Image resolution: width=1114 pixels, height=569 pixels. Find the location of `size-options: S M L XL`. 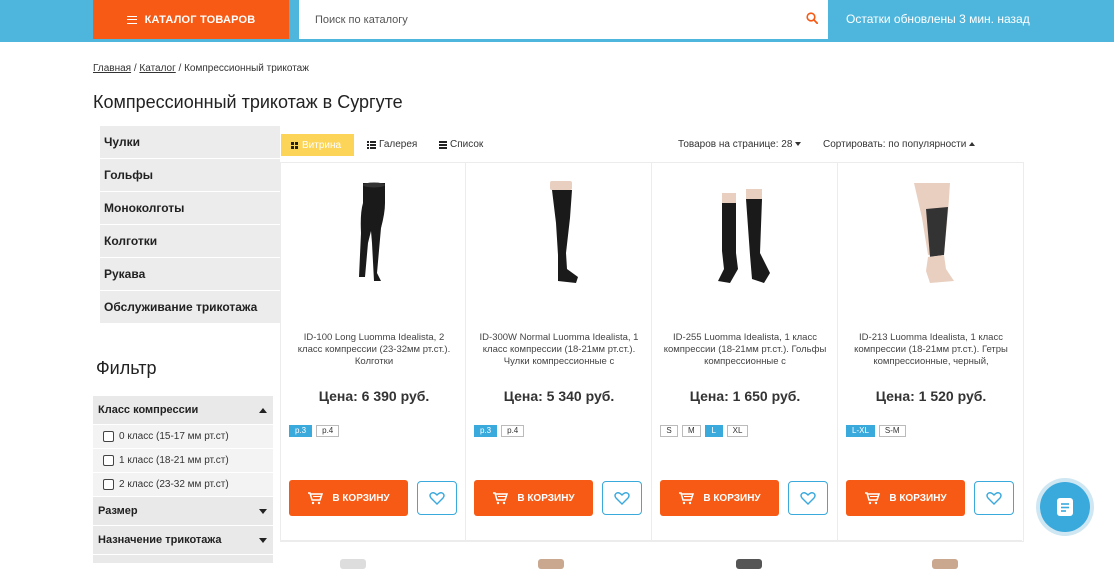

size-options: S M L XL is located at coordinates (704, 431).